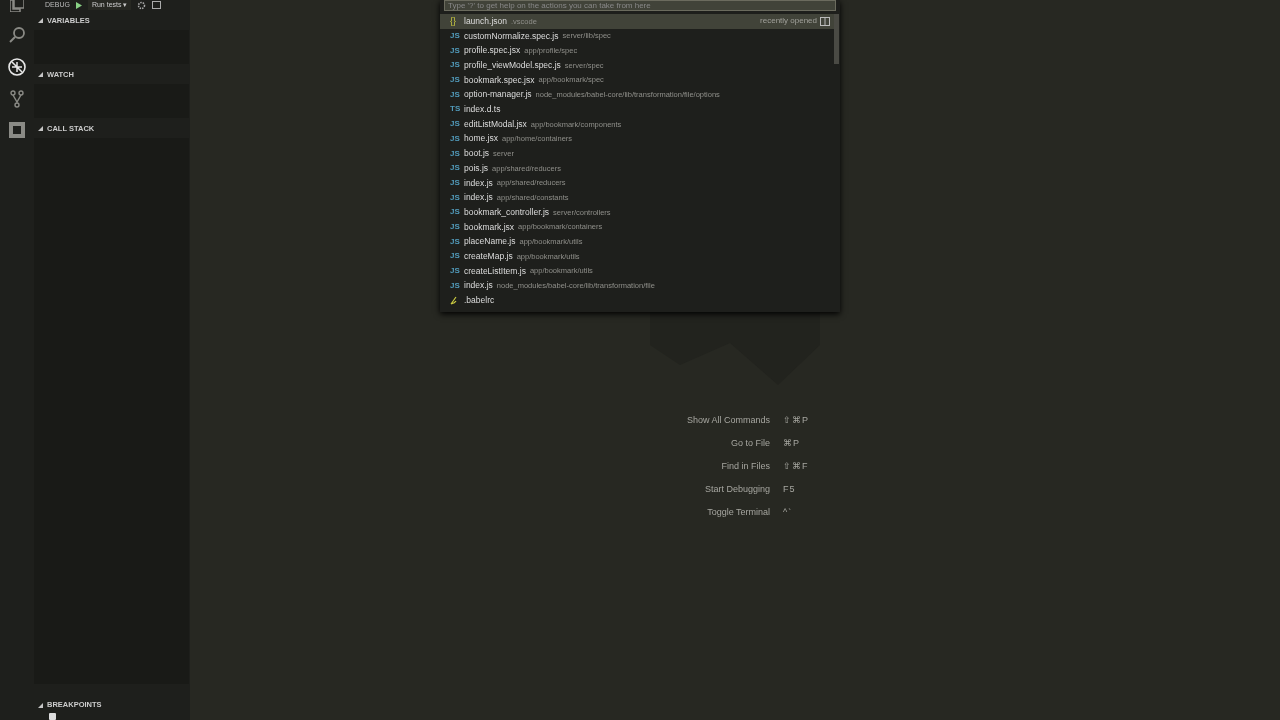 The image size is (1280, 720). Describe the element at coordinates (836, 39) in the screenshot. I see `scrollbar-thumb` at that location.